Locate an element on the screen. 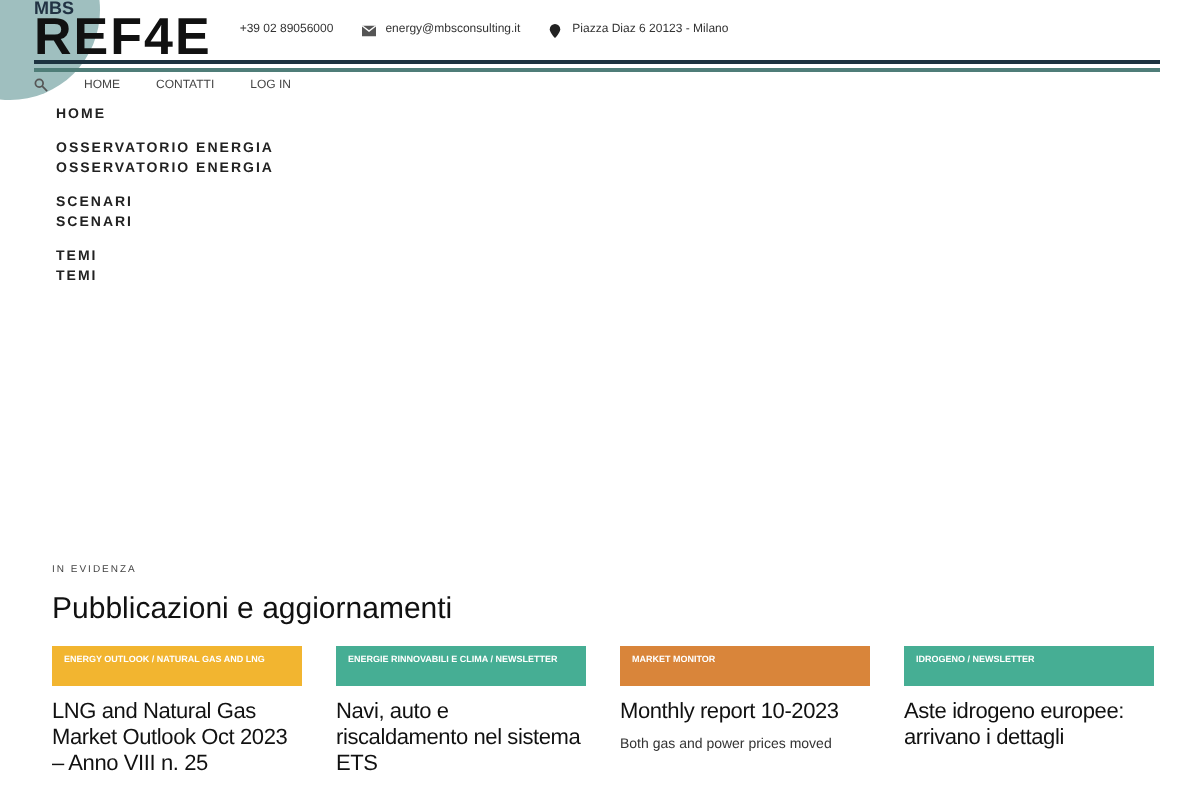 This screenshot has height=800, width=1200. article-title: Monthly report 10-2023 is located at coordinates (745, 713).